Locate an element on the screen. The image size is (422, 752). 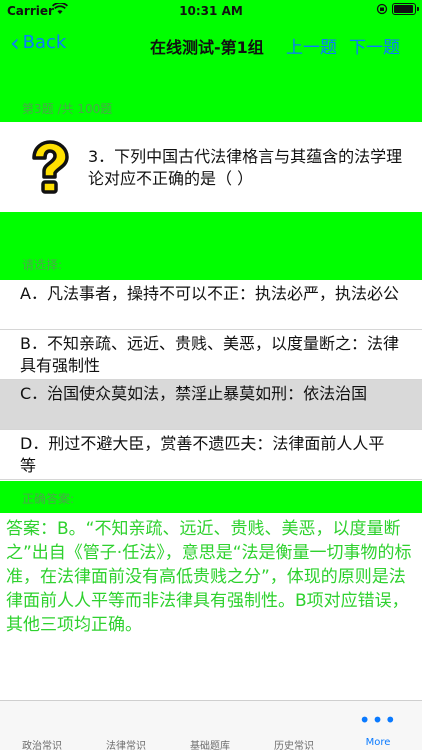
option-a: A．凡法事者，操持不可以不正：执法必严，执法必公 is located at coordinates (211, 305).